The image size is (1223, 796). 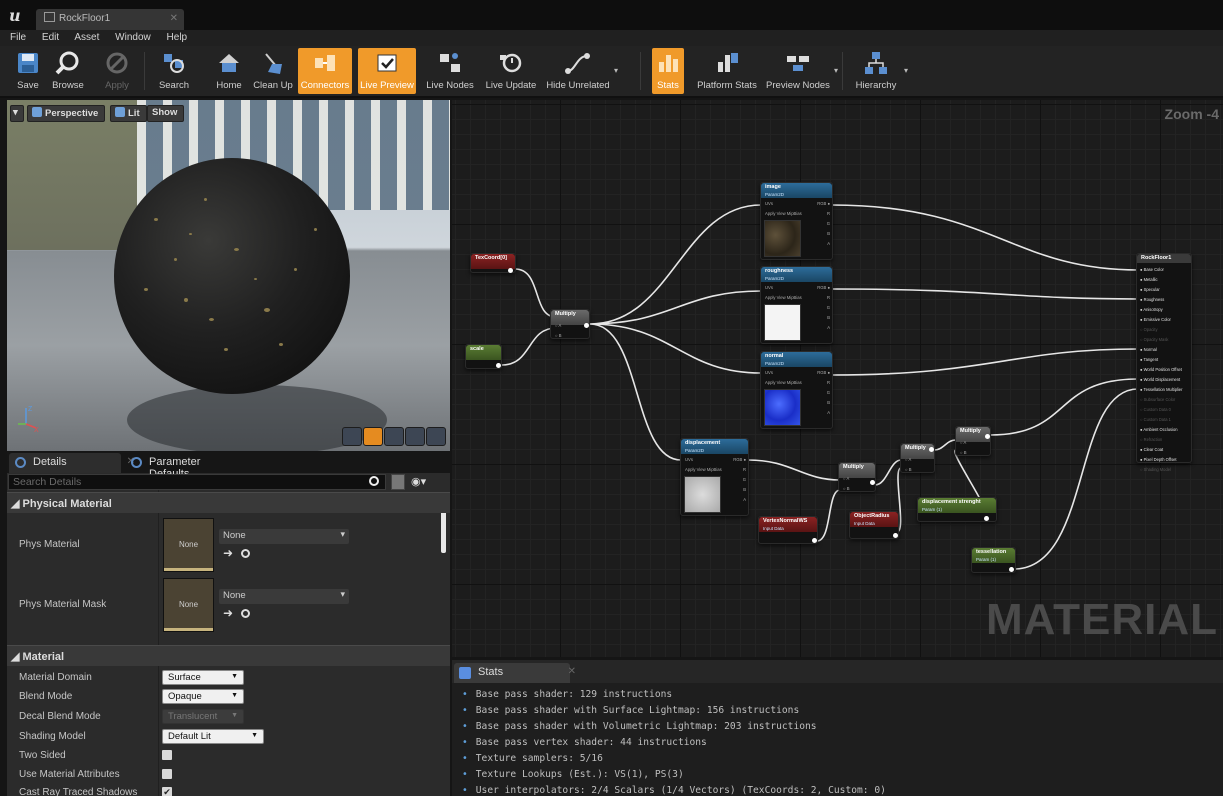 I want to click on property-matrix-button, so click(x=398, y=482).